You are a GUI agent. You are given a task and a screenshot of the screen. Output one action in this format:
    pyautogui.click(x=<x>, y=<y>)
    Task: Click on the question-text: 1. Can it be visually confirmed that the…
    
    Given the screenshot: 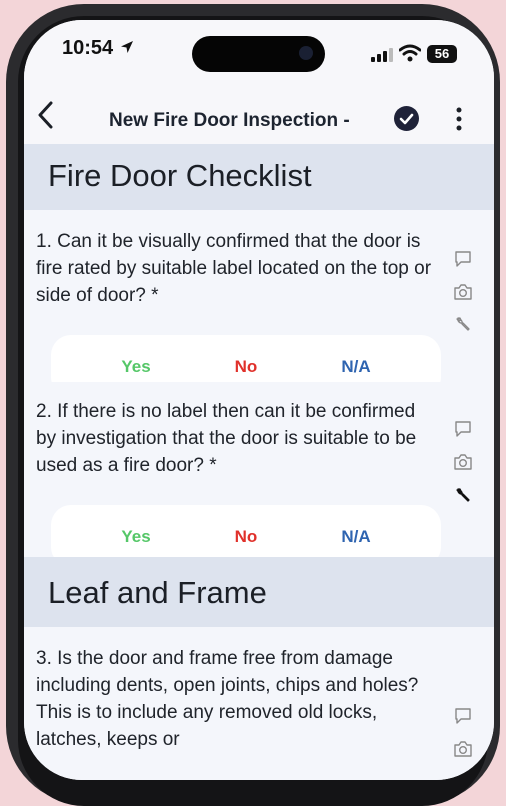 What is the action you would take?
    pyautogui.click(x=234, y=268)
    